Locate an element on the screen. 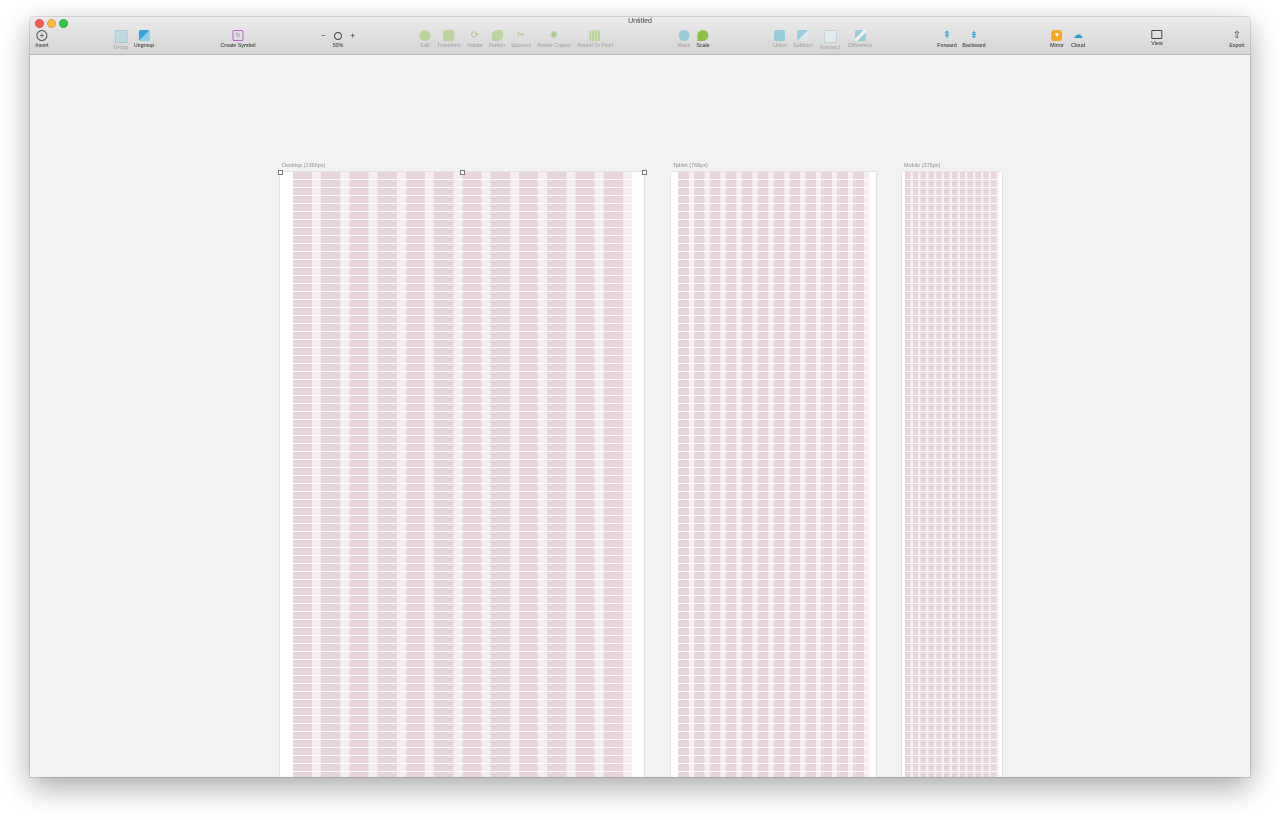 Image resolution: width=1280 pixels, height=820 pixels. subtract-button: Subtract is located at coordinates (803, 39).